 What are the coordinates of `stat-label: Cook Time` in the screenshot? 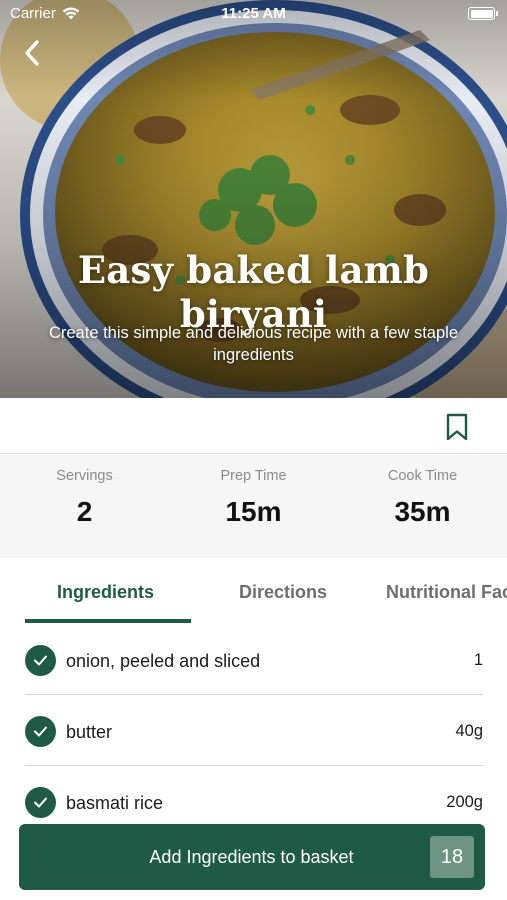 It's located at (422, 476).